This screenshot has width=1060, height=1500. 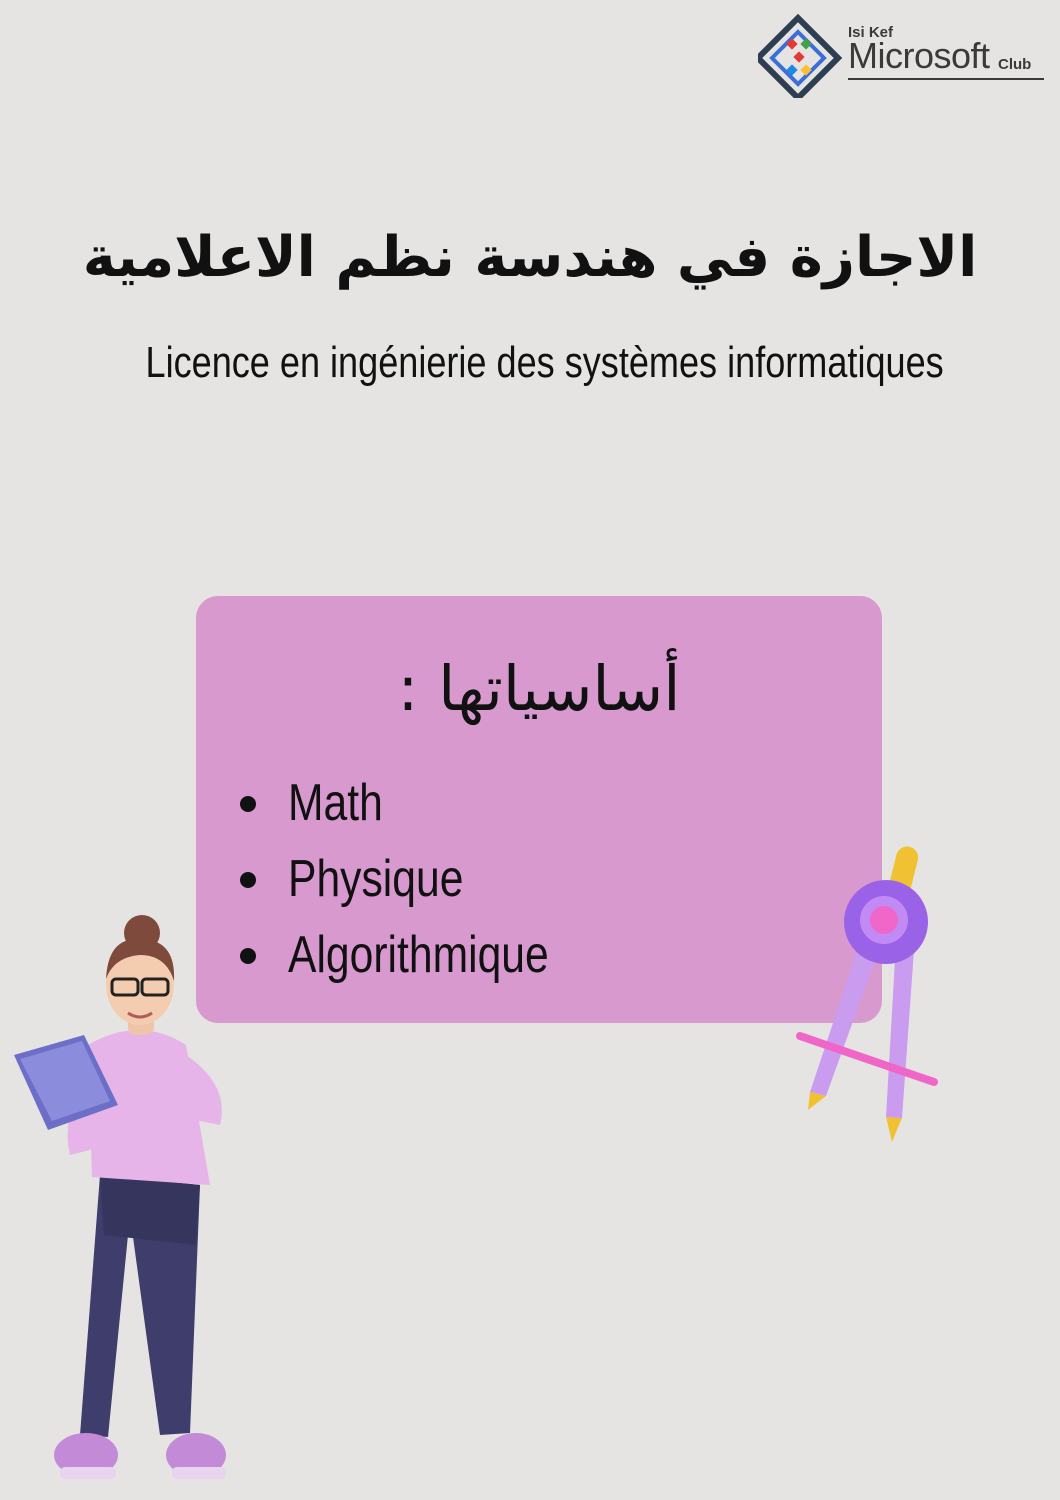 I want to click on list-item-label: Math, so click(x=335, y=803).